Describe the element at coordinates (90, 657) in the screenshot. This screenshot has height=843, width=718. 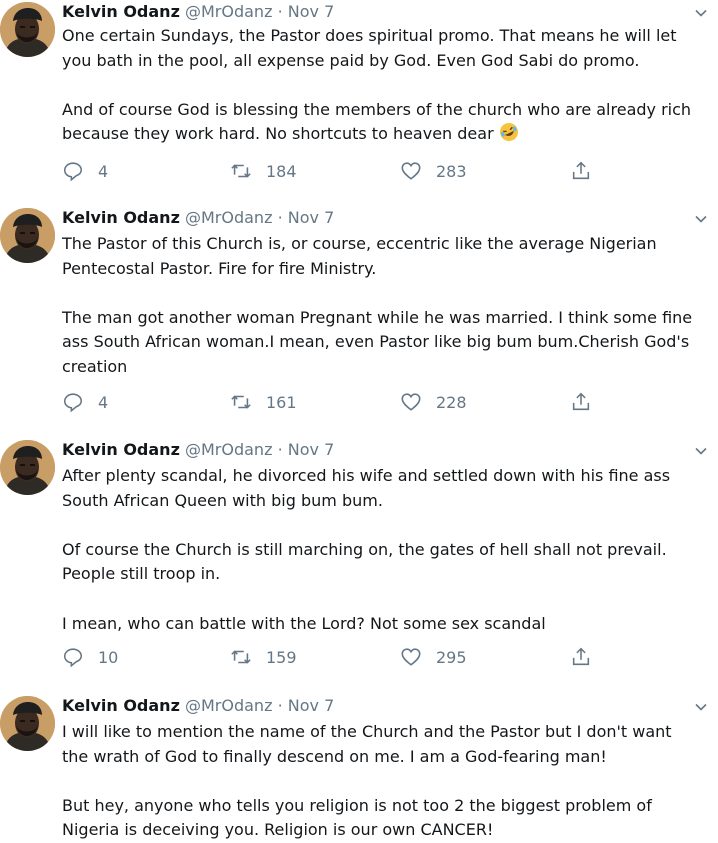
I see `reply-button: 10` at that location.